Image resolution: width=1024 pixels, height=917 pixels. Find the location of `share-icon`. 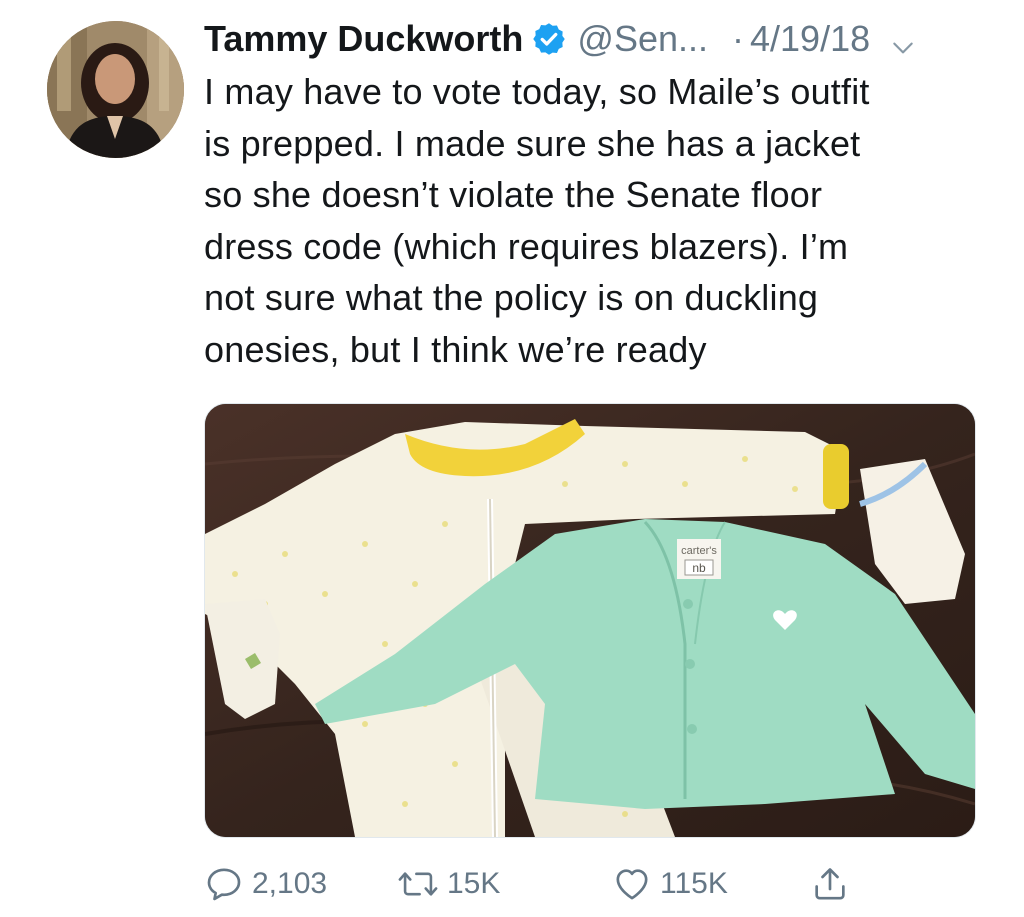

share-icon is located at coordinates (830, 884).